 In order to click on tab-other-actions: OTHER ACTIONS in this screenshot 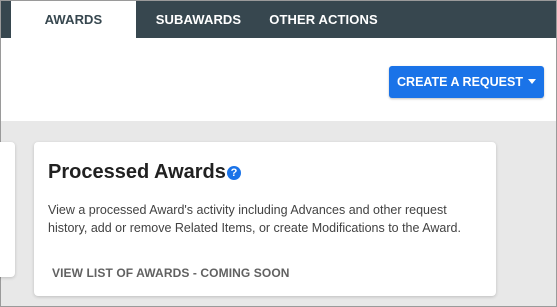, I will do `click(323, 19)`.